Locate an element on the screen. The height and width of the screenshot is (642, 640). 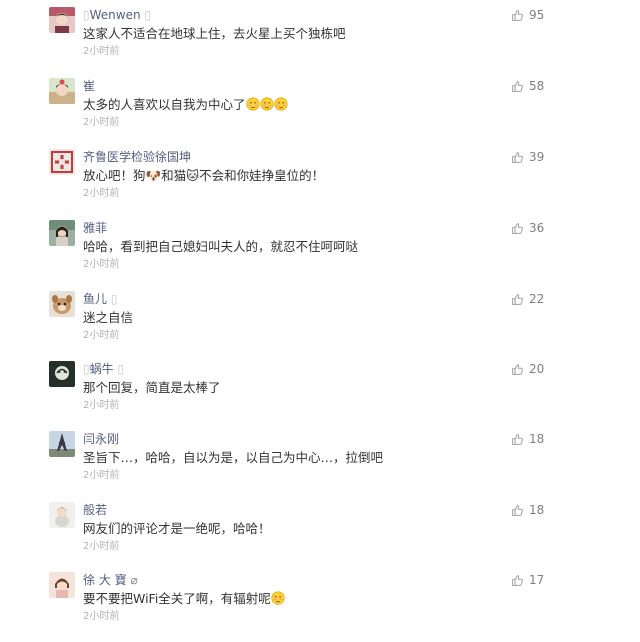
comment-text: 那个回复，简直是太棒了 is located at coordinates (152, 387).